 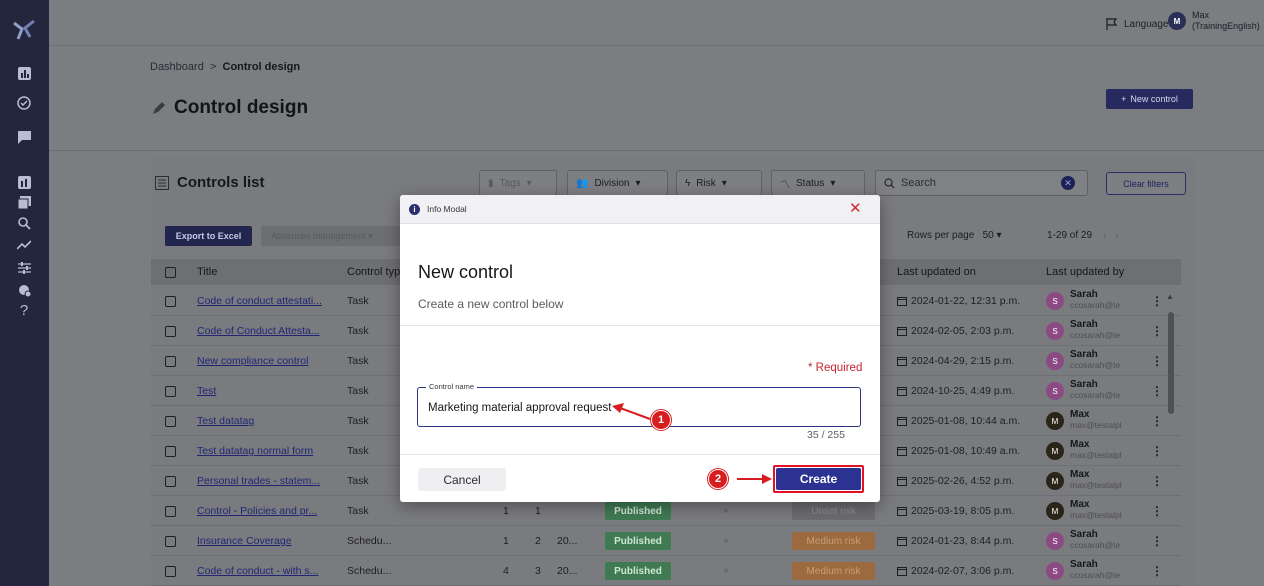 What do you see at coordinates (692, 443) in the screenshot?
I see `annotation-arrows` at bounding box center [692, 443].